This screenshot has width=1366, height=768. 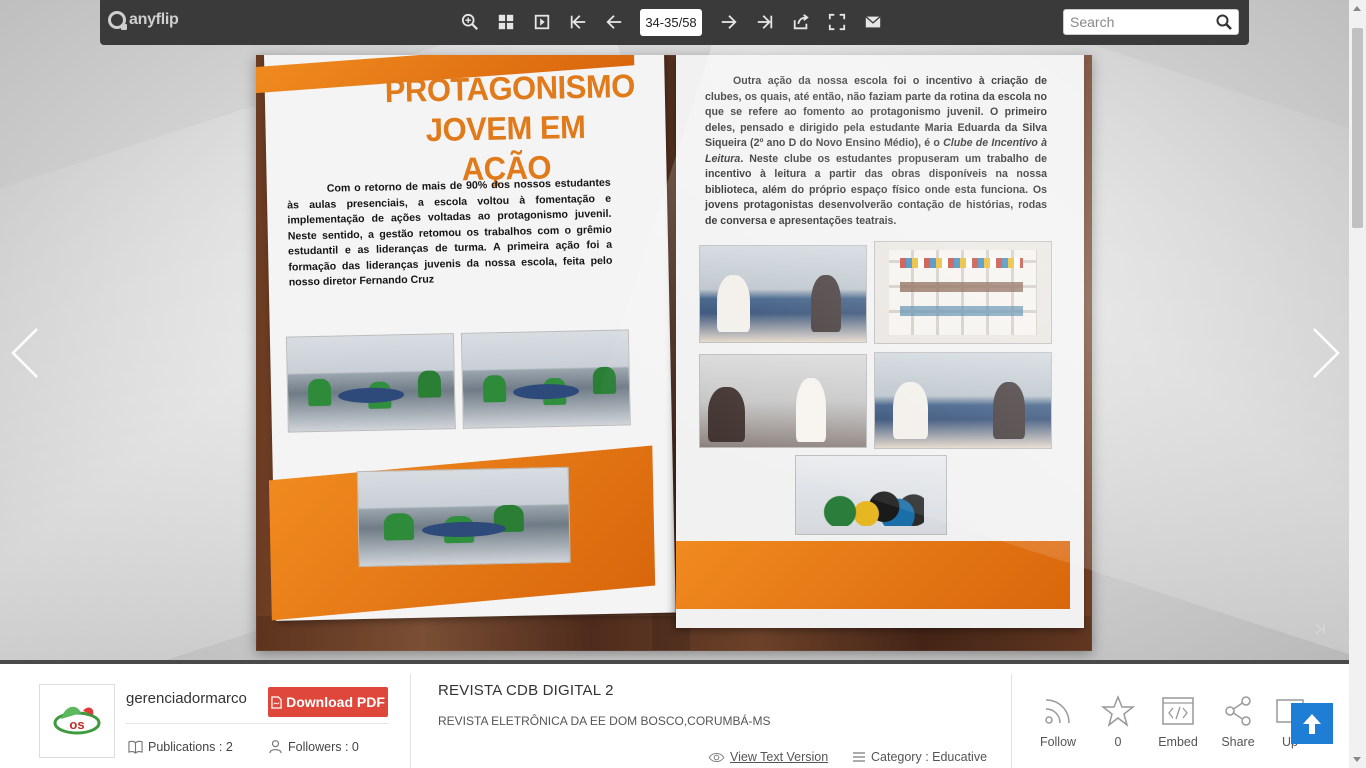 What do you see at coordinates (729, 22) in the screenshot?
I see `next-page-icon` at bounding box center [729, 22].